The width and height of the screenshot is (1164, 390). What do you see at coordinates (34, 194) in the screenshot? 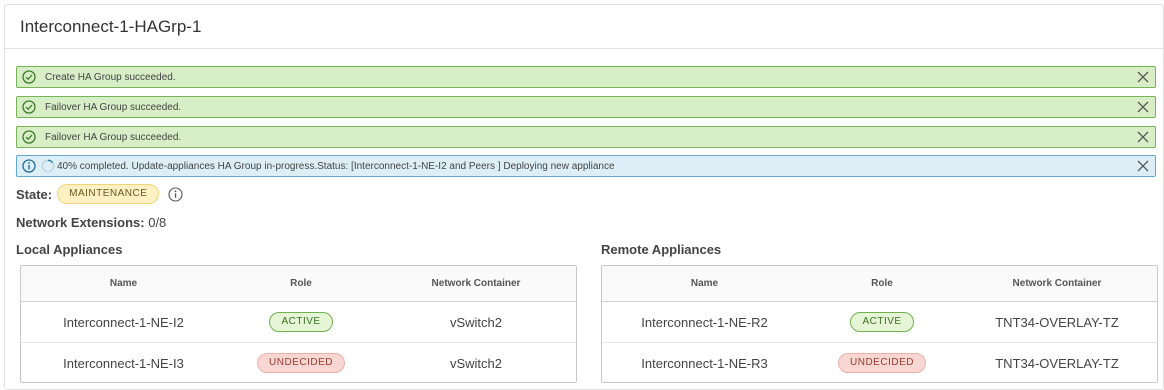
I see `state-label: State:` at bounding box center [34, 194].